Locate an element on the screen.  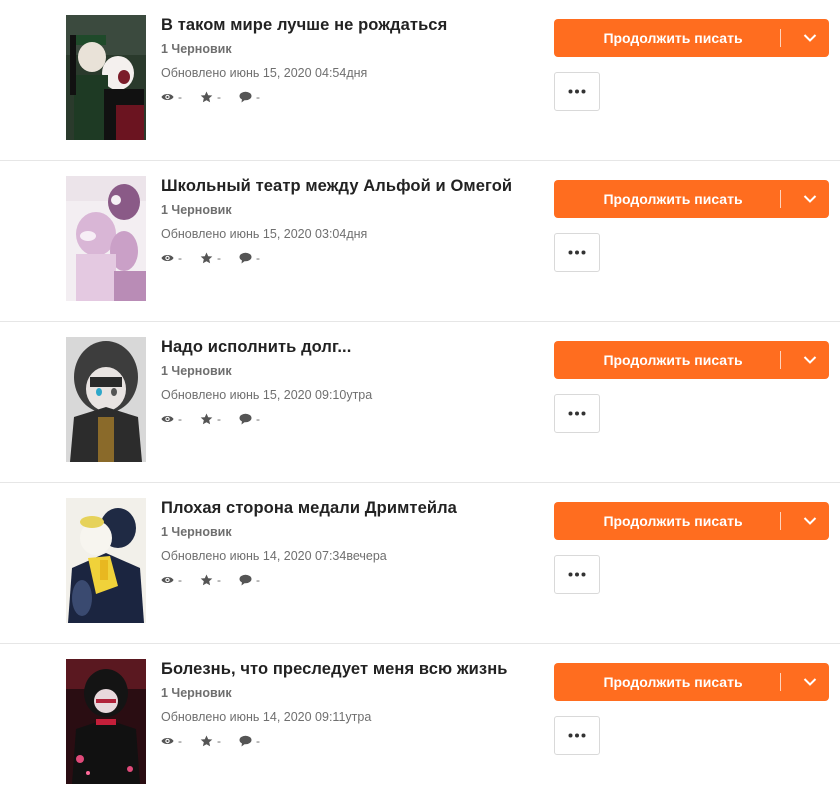
updated-timestamp: Обновлено июнь 14, 2020 07:34вечера is located at coordinates (274, 556).